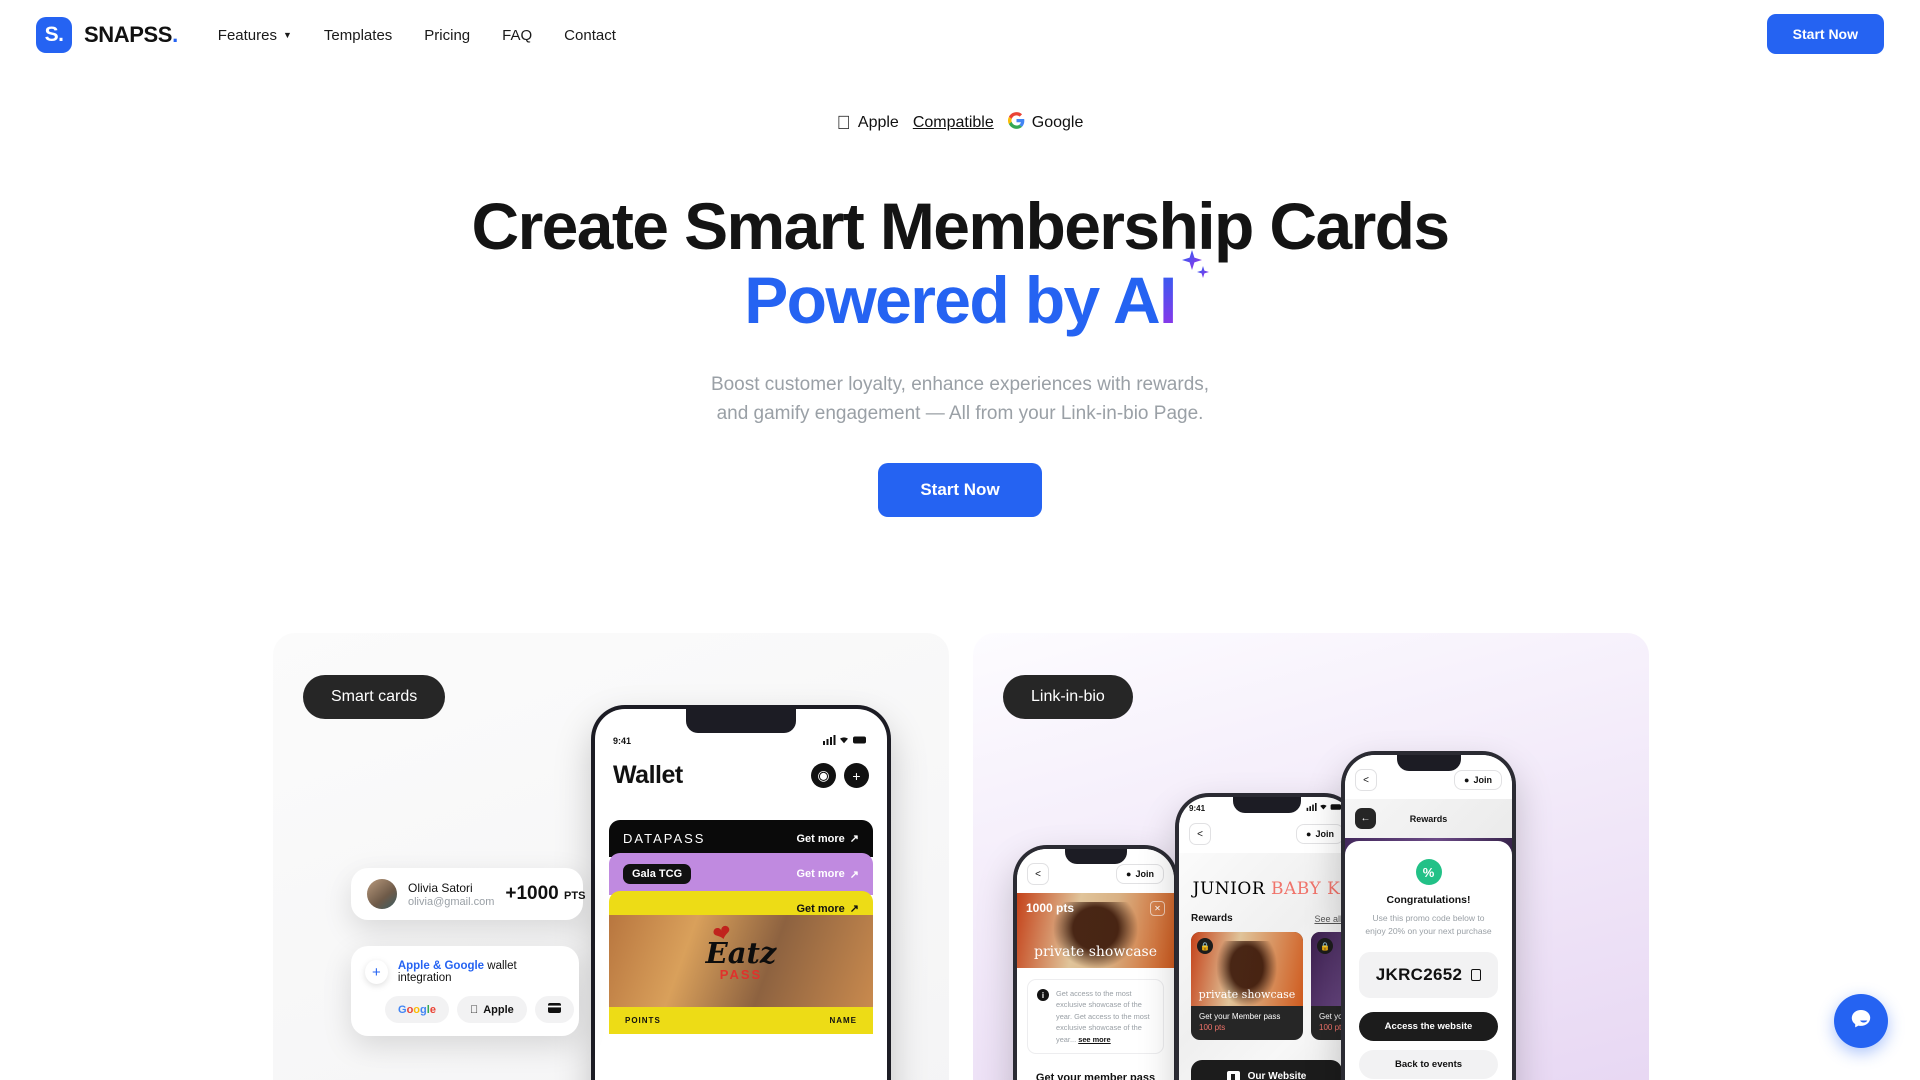  I want to click on rewards-header-bar: ← Rewards, so click(1428, 818).